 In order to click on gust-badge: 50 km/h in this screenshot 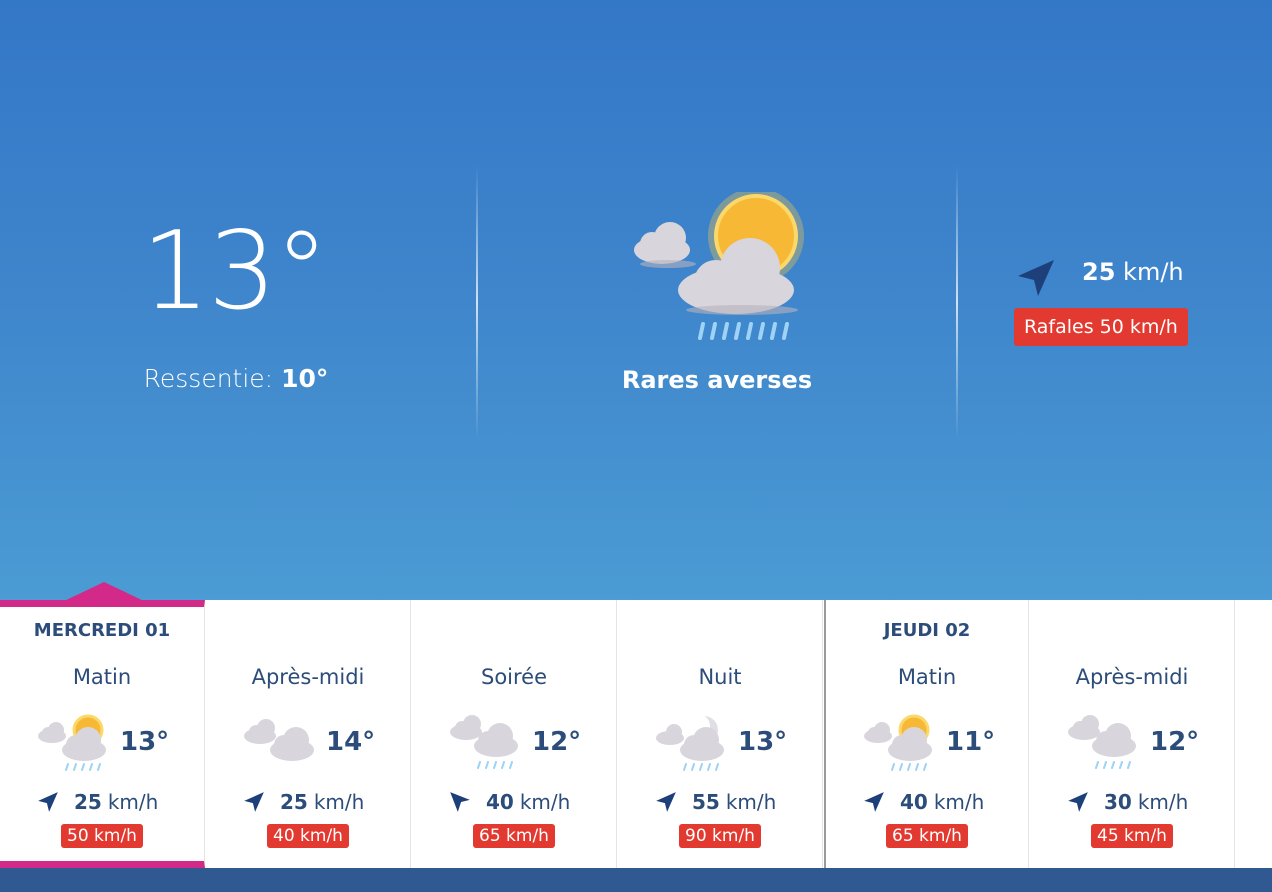, I will do `click(102, 836)`.